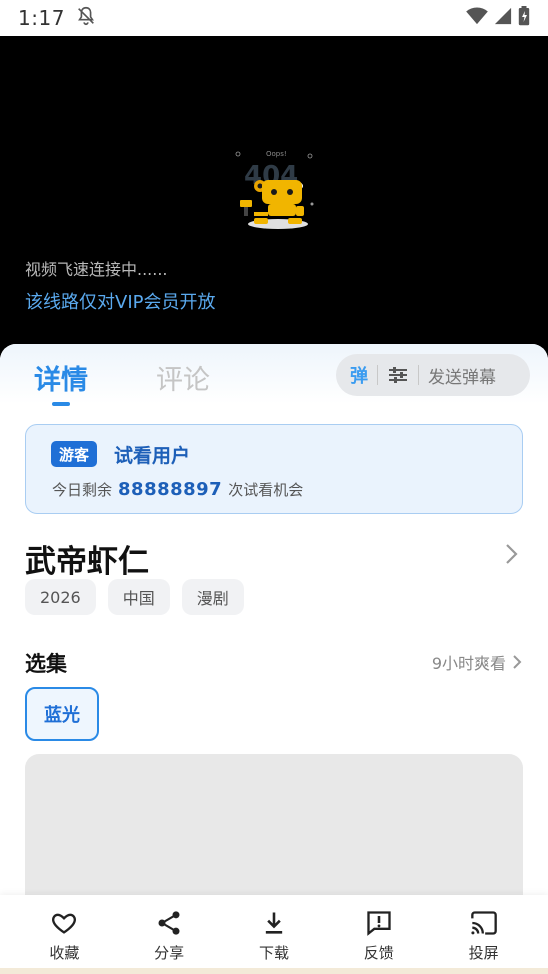 The width and height of the screenshot is (548, 974). What do you see at coordinates (462, 375) in the screenshot?
I see `send-danmaku-button: 发送弹幕` at bounding box center [462, 375].